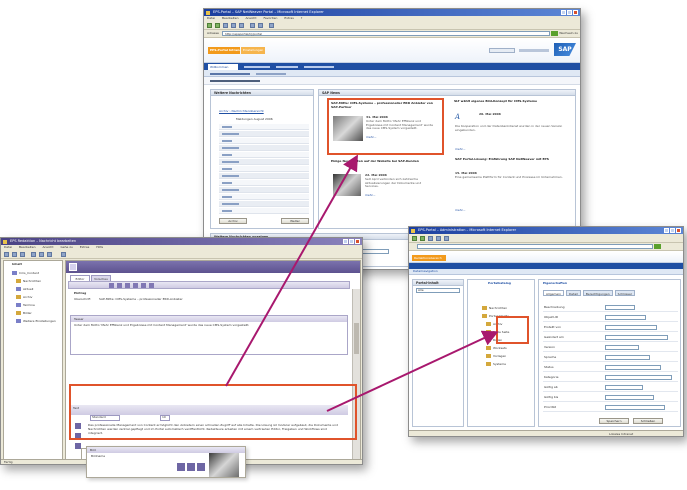 This screenshot has width=687, height=490. I want to click on header-search-field, so click(502, 50).